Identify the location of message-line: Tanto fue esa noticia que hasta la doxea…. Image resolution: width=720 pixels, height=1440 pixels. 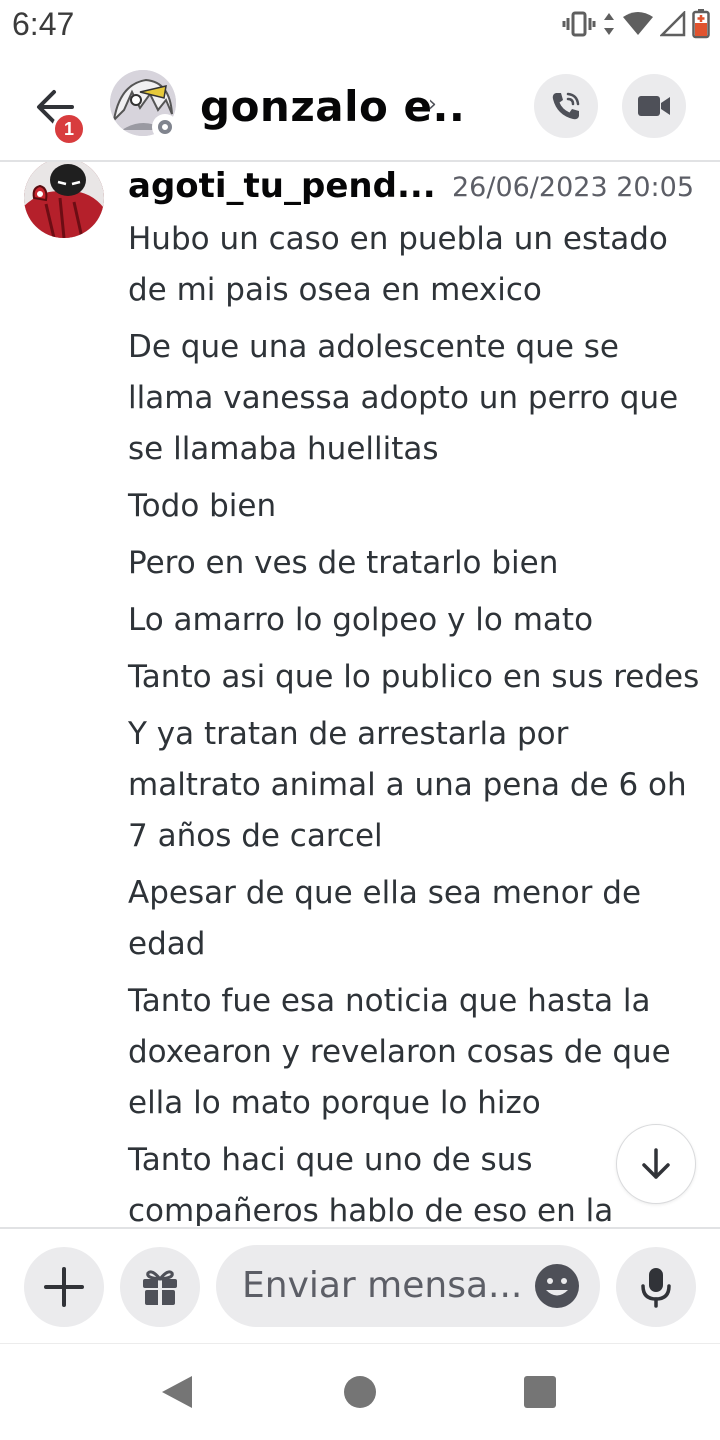
(399, 1052).